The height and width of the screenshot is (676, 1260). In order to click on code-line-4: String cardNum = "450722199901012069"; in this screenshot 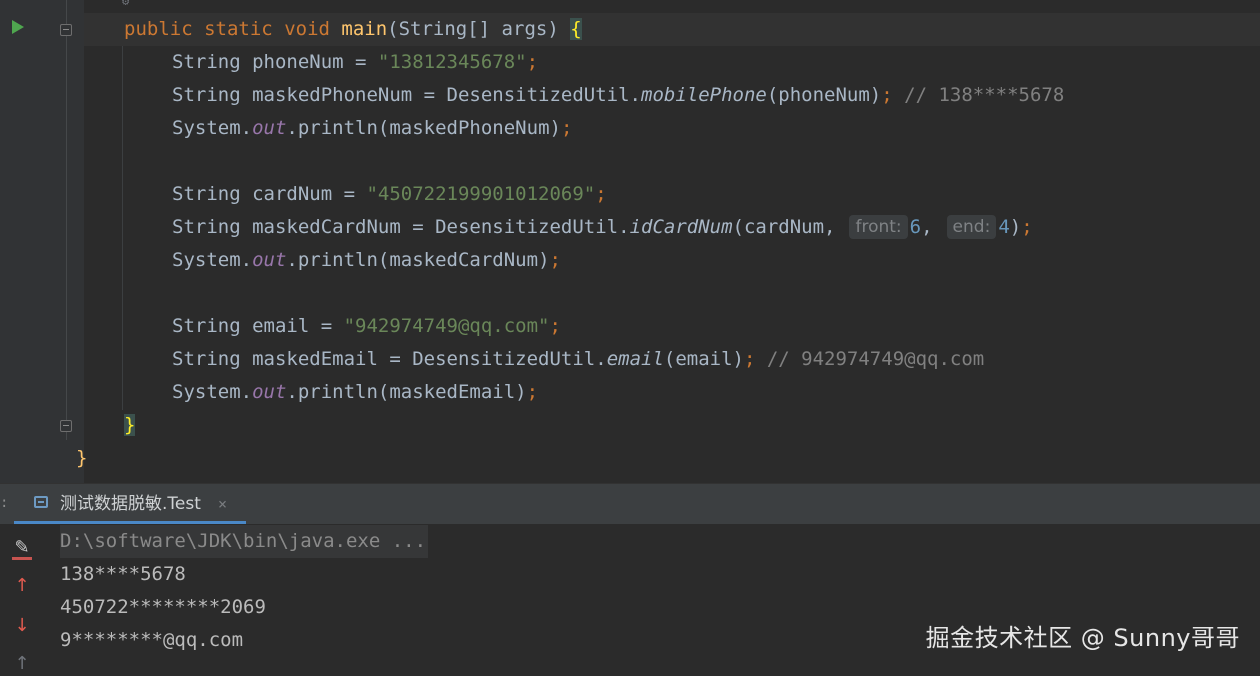, I will do `click(389, 194)`.